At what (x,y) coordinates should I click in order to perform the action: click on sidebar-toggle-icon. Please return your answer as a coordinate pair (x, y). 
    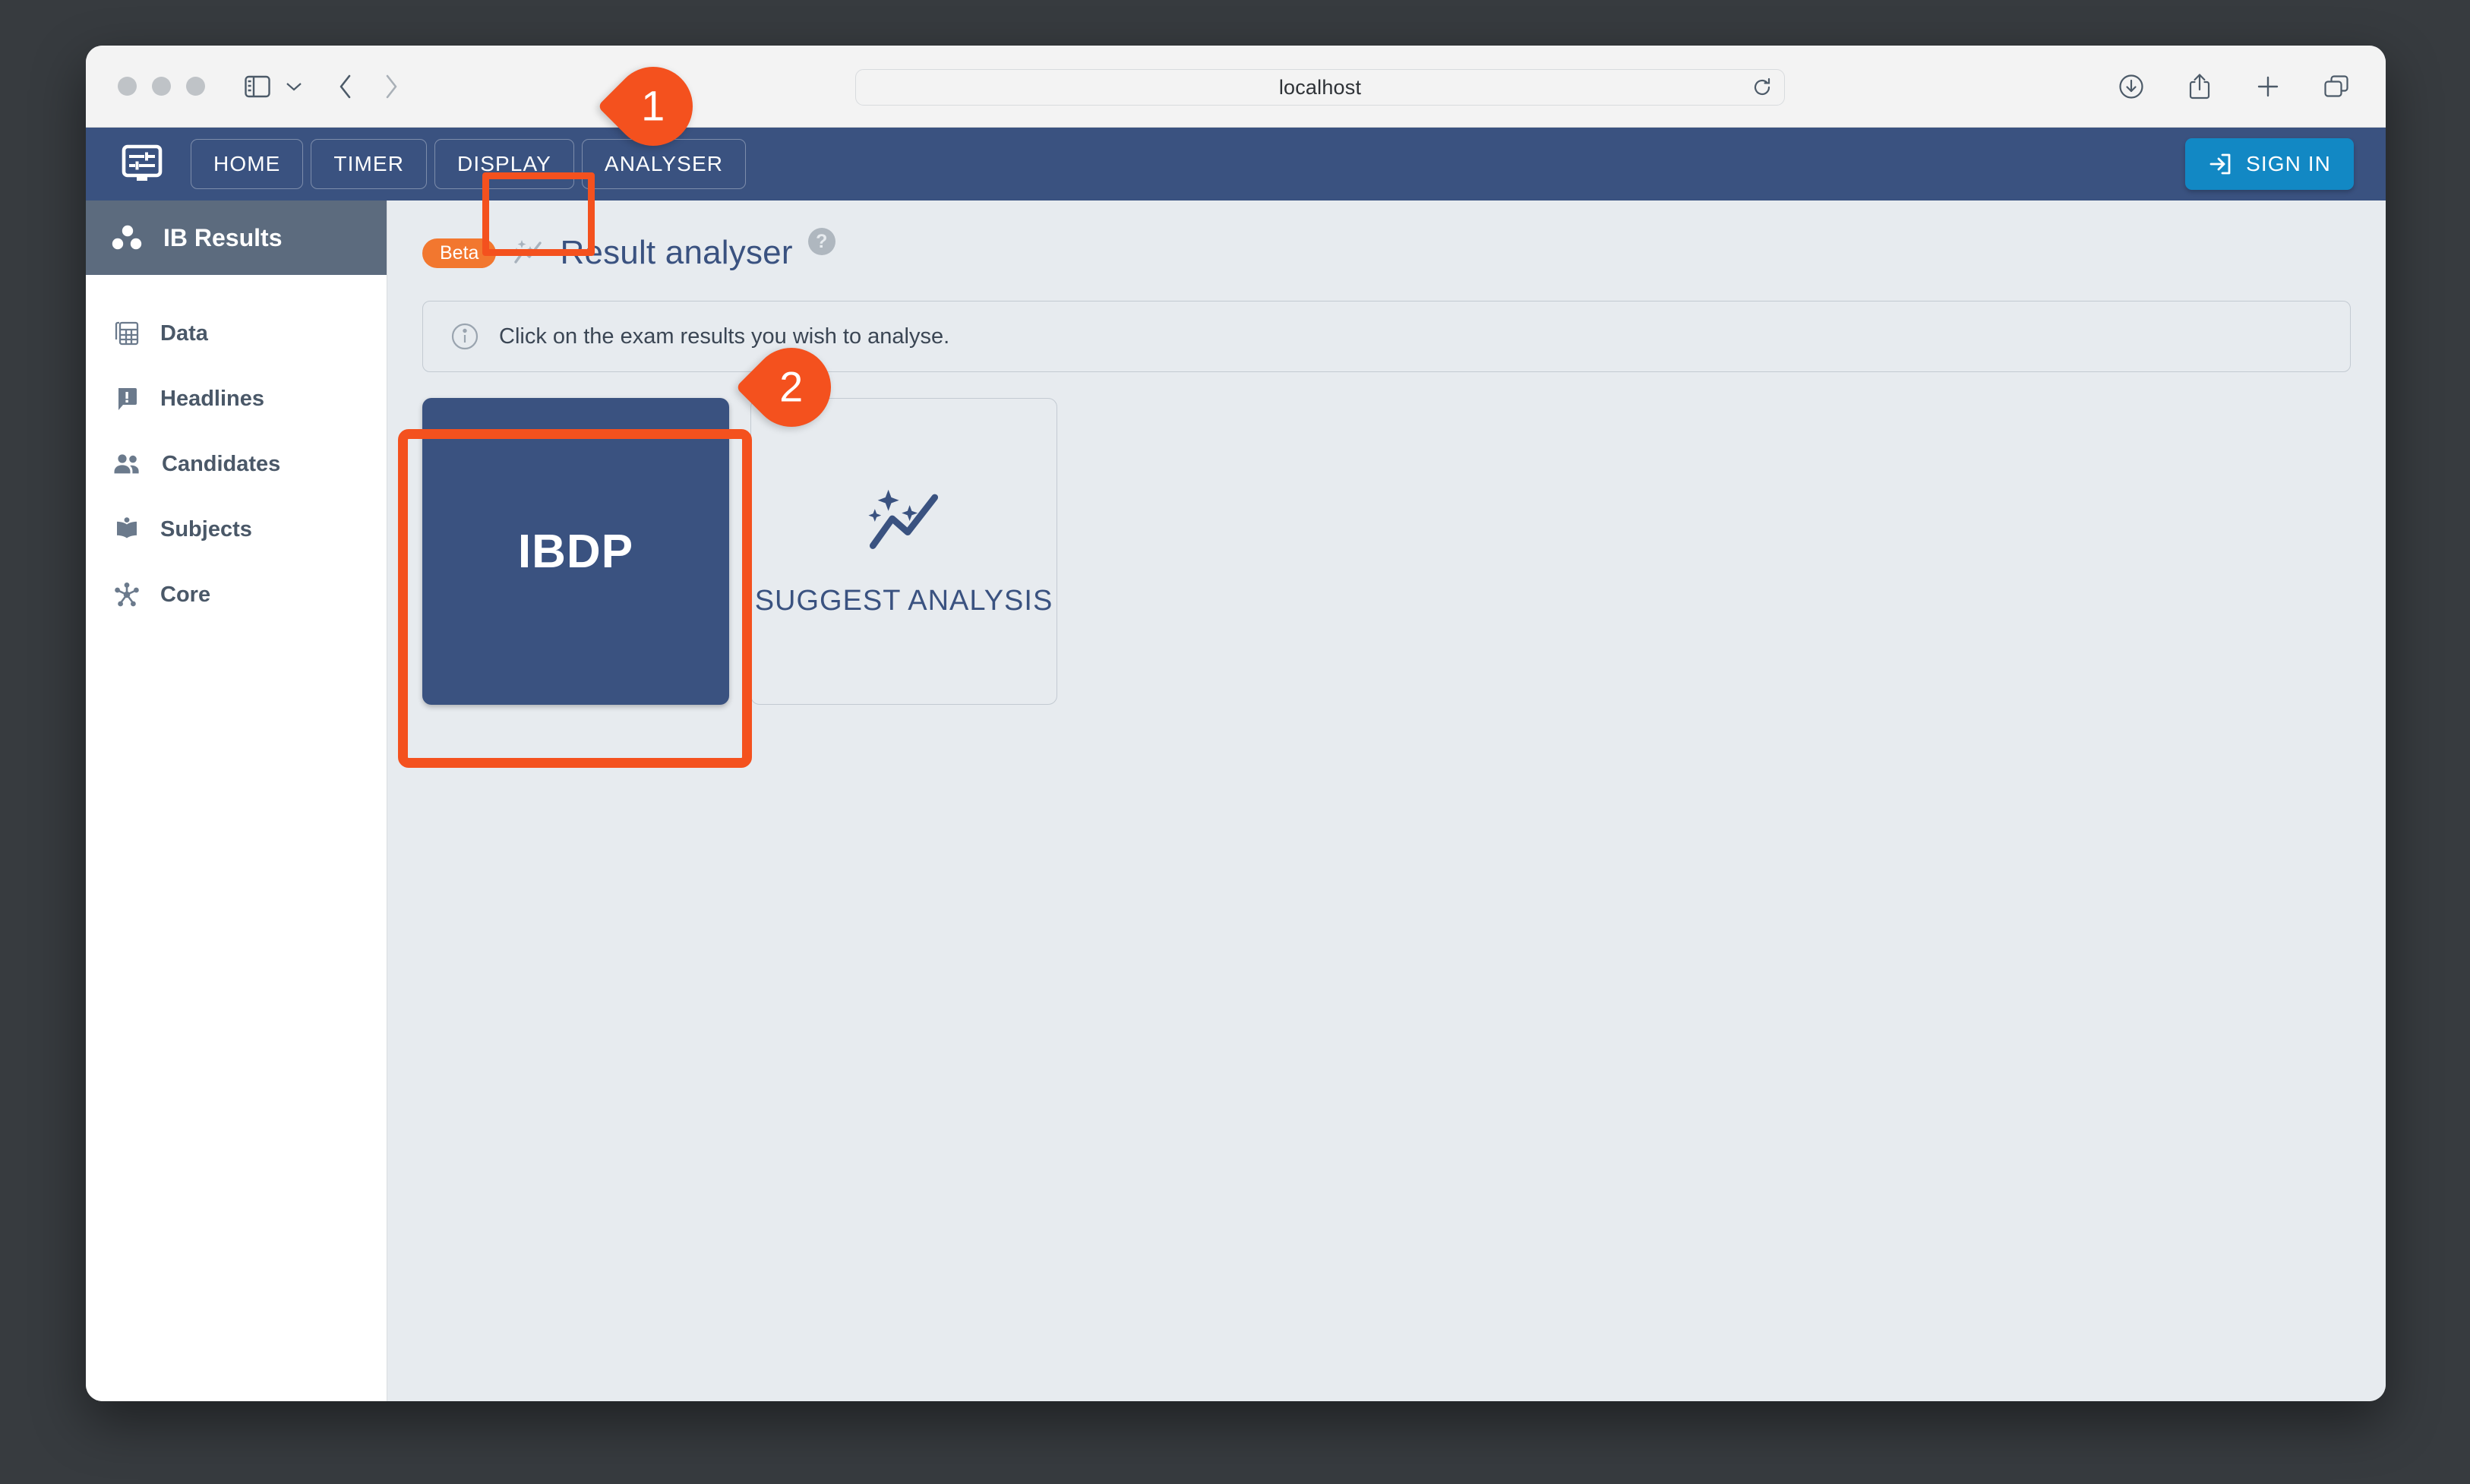
    Looking at the image, I should click on (258, 86).